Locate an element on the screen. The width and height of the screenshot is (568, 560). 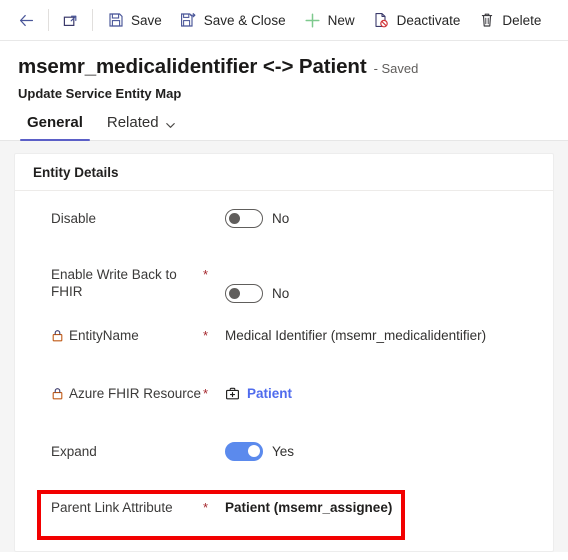
field-label-enable-write-back-to-fhir-text: Enable Write Back to FHIR is located at coordinates (114, 283).